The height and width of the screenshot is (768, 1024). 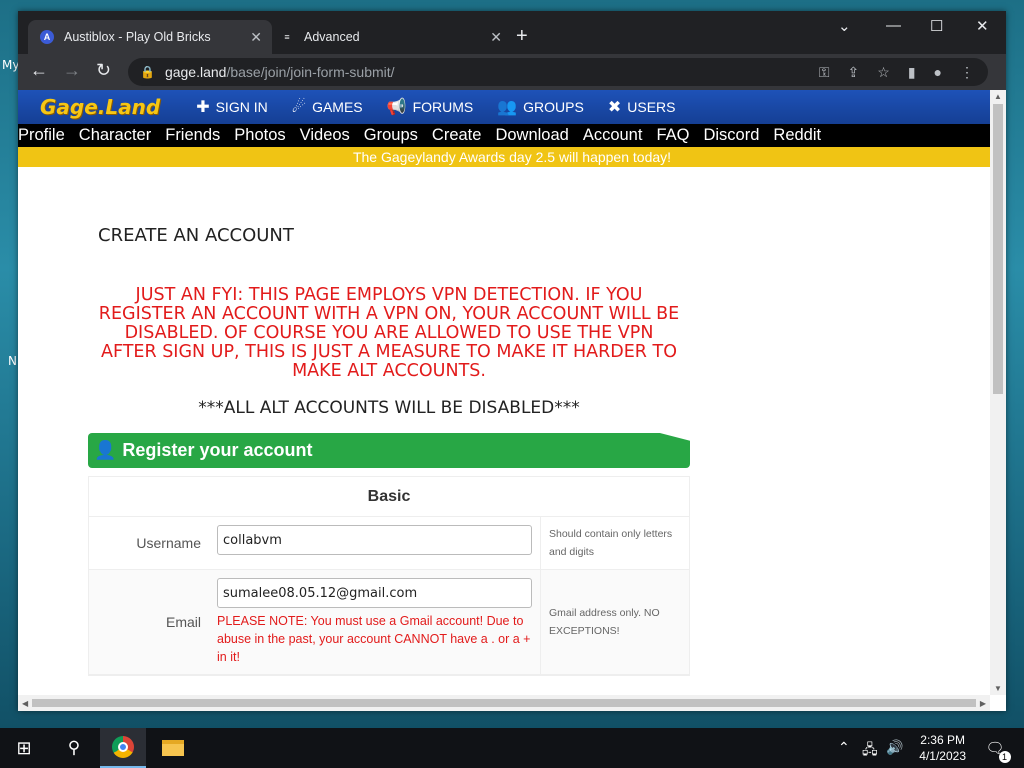 What do you see at coordinates (522, 36) in the screenshot?
I see `new-tab-button: +` at bounding box center [522, 36].